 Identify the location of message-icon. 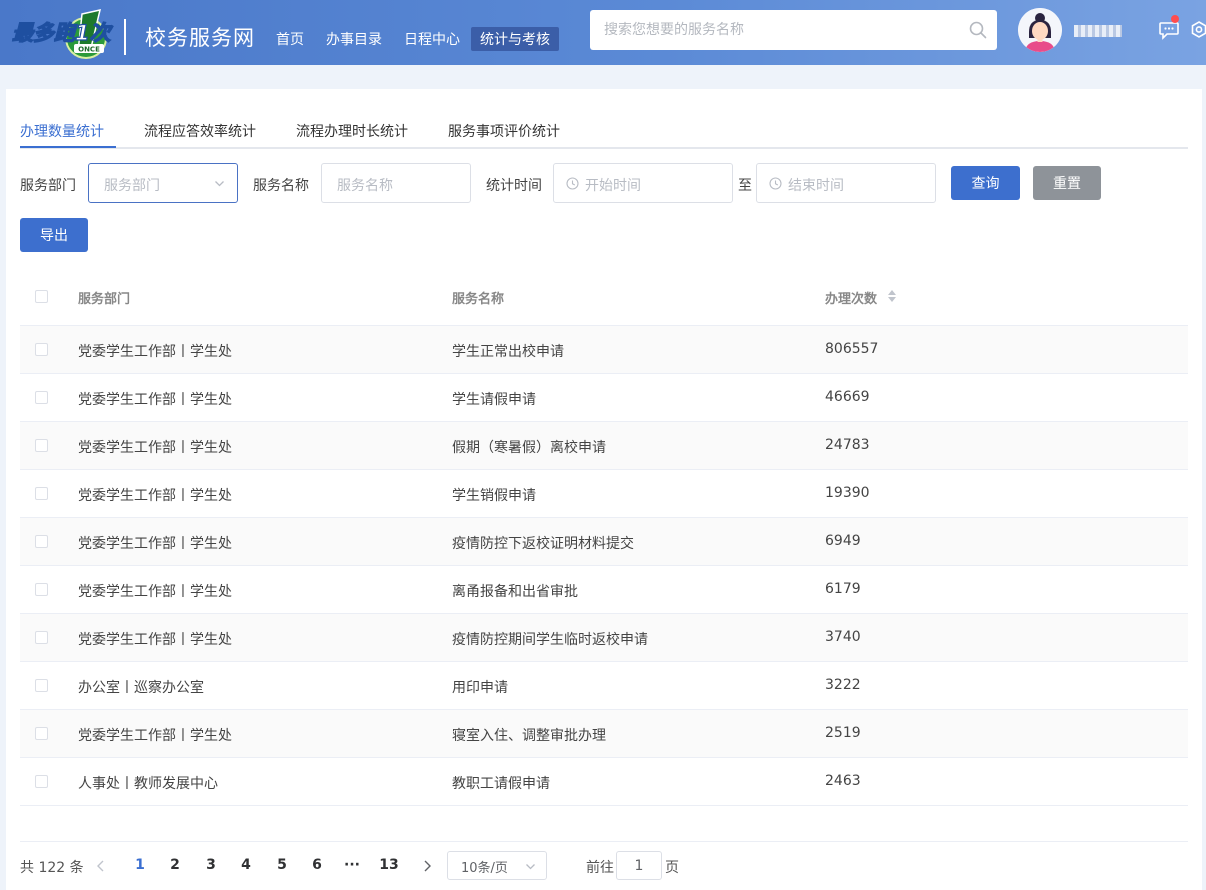
(1169, 30).